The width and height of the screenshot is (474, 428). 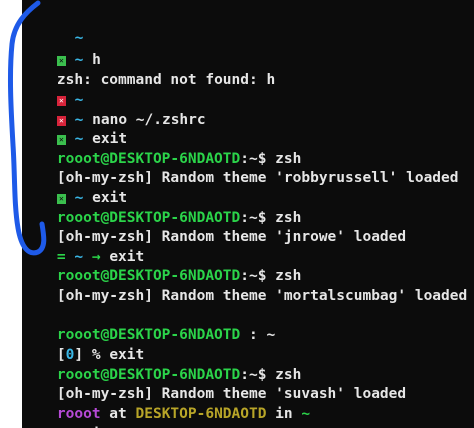 I want to click on terminal-line: ○ exit, so click(x=65, y=416).